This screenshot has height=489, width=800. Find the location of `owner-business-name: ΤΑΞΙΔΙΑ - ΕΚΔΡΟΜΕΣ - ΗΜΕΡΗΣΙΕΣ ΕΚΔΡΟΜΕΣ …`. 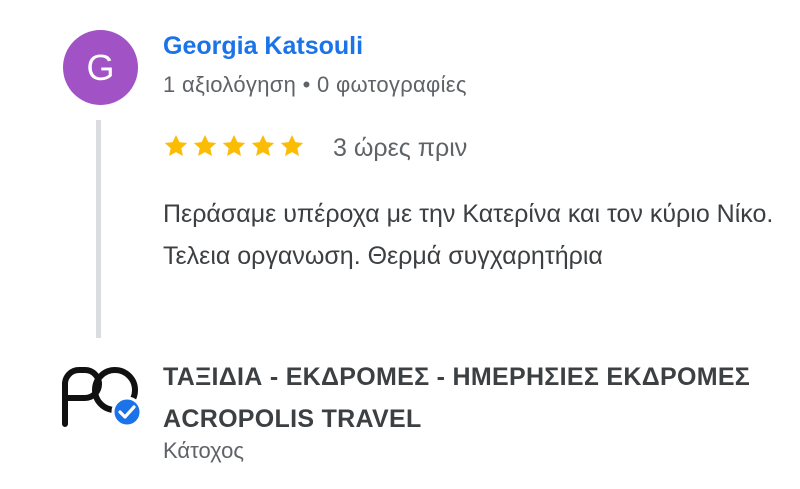

owner-business-name: ΤΑΞΙΔΙΑ - ΕΚΔΡΟΜΕΣ - ΗΜΕΡΗΣΙΕΣ ΕΚΔΡΟΜΕΣ … is located at coordinates (457, 398).